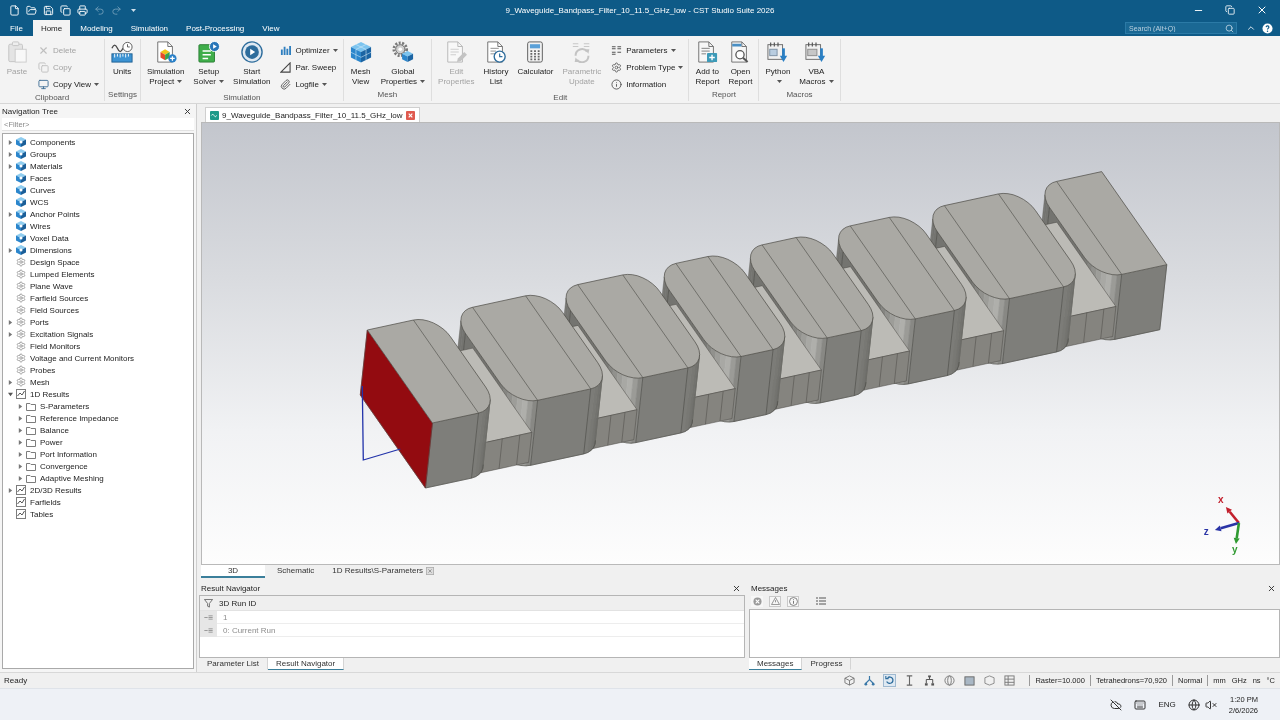  What do you see at coordinates (98, 310) in the screenshot?
I see `tree-item: Field Sources` at bounding box center [98, 310].